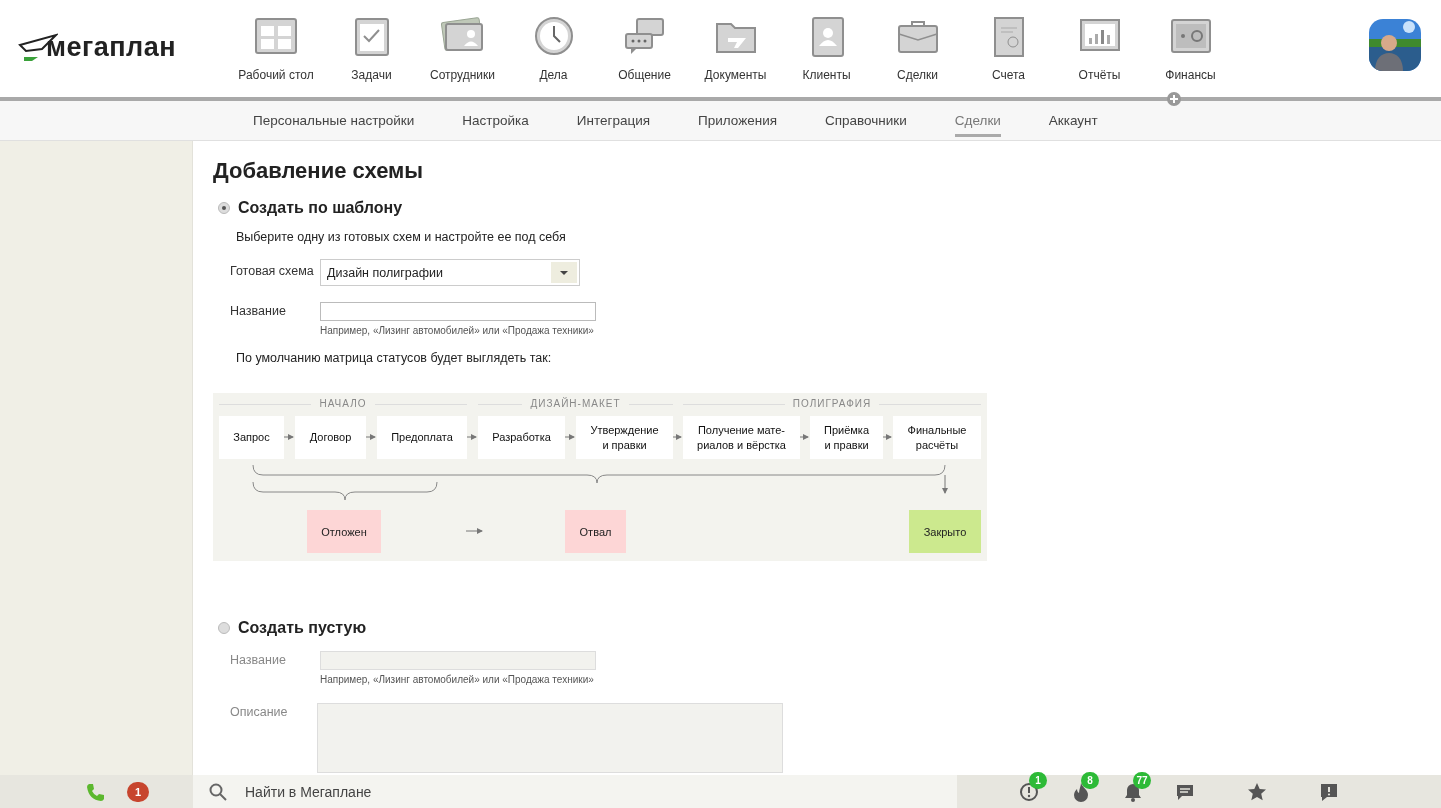 This screenshot has width=1441, height=808. Describe the element at coordinates (521, 437) in the screenshot. I see `status-node: Разработка` at that location.